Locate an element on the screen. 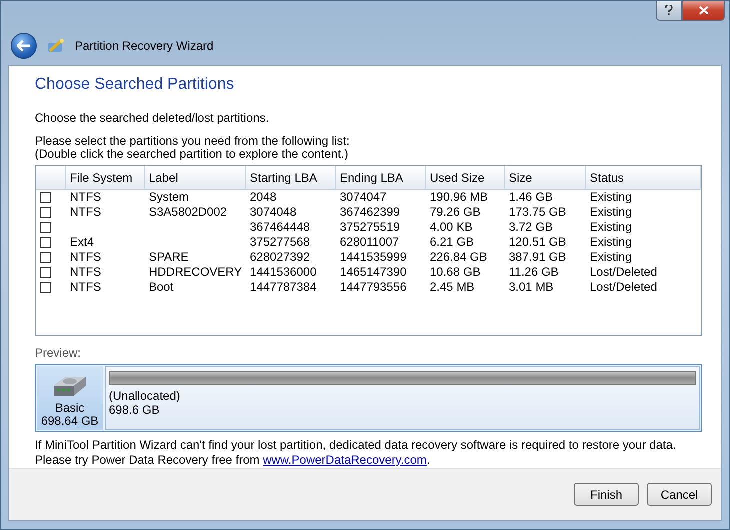 Image resolution: width=730 pixels, height=530 pixels. disk-type: Basic is located at coordinates (70, 408).